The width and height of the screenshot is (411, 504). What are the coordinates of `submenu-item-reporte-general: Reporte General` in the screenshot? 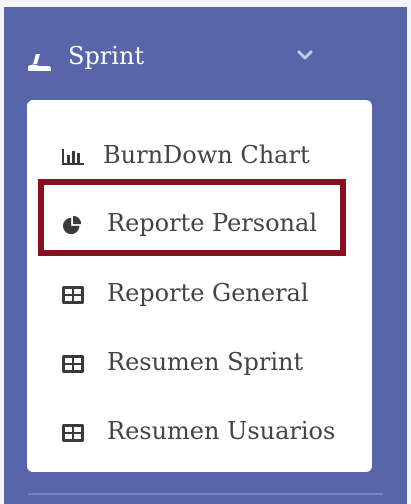 It's located at (199, 294).